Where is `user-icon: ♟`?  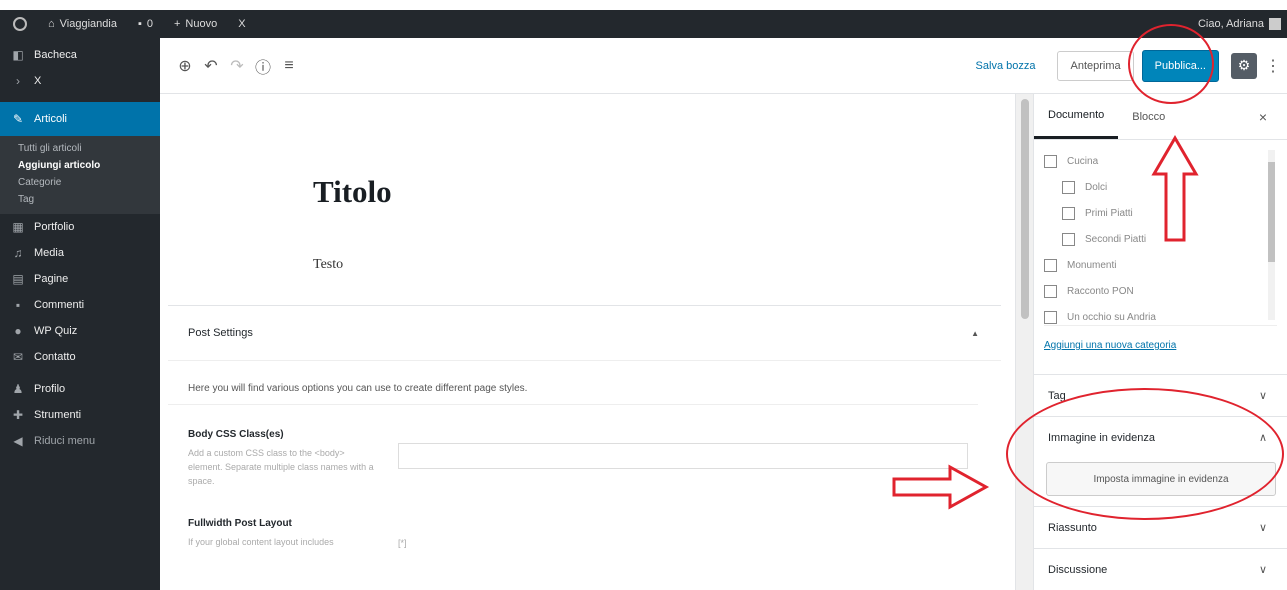 user-icon: ♟ is located at coordinates (18, 389).